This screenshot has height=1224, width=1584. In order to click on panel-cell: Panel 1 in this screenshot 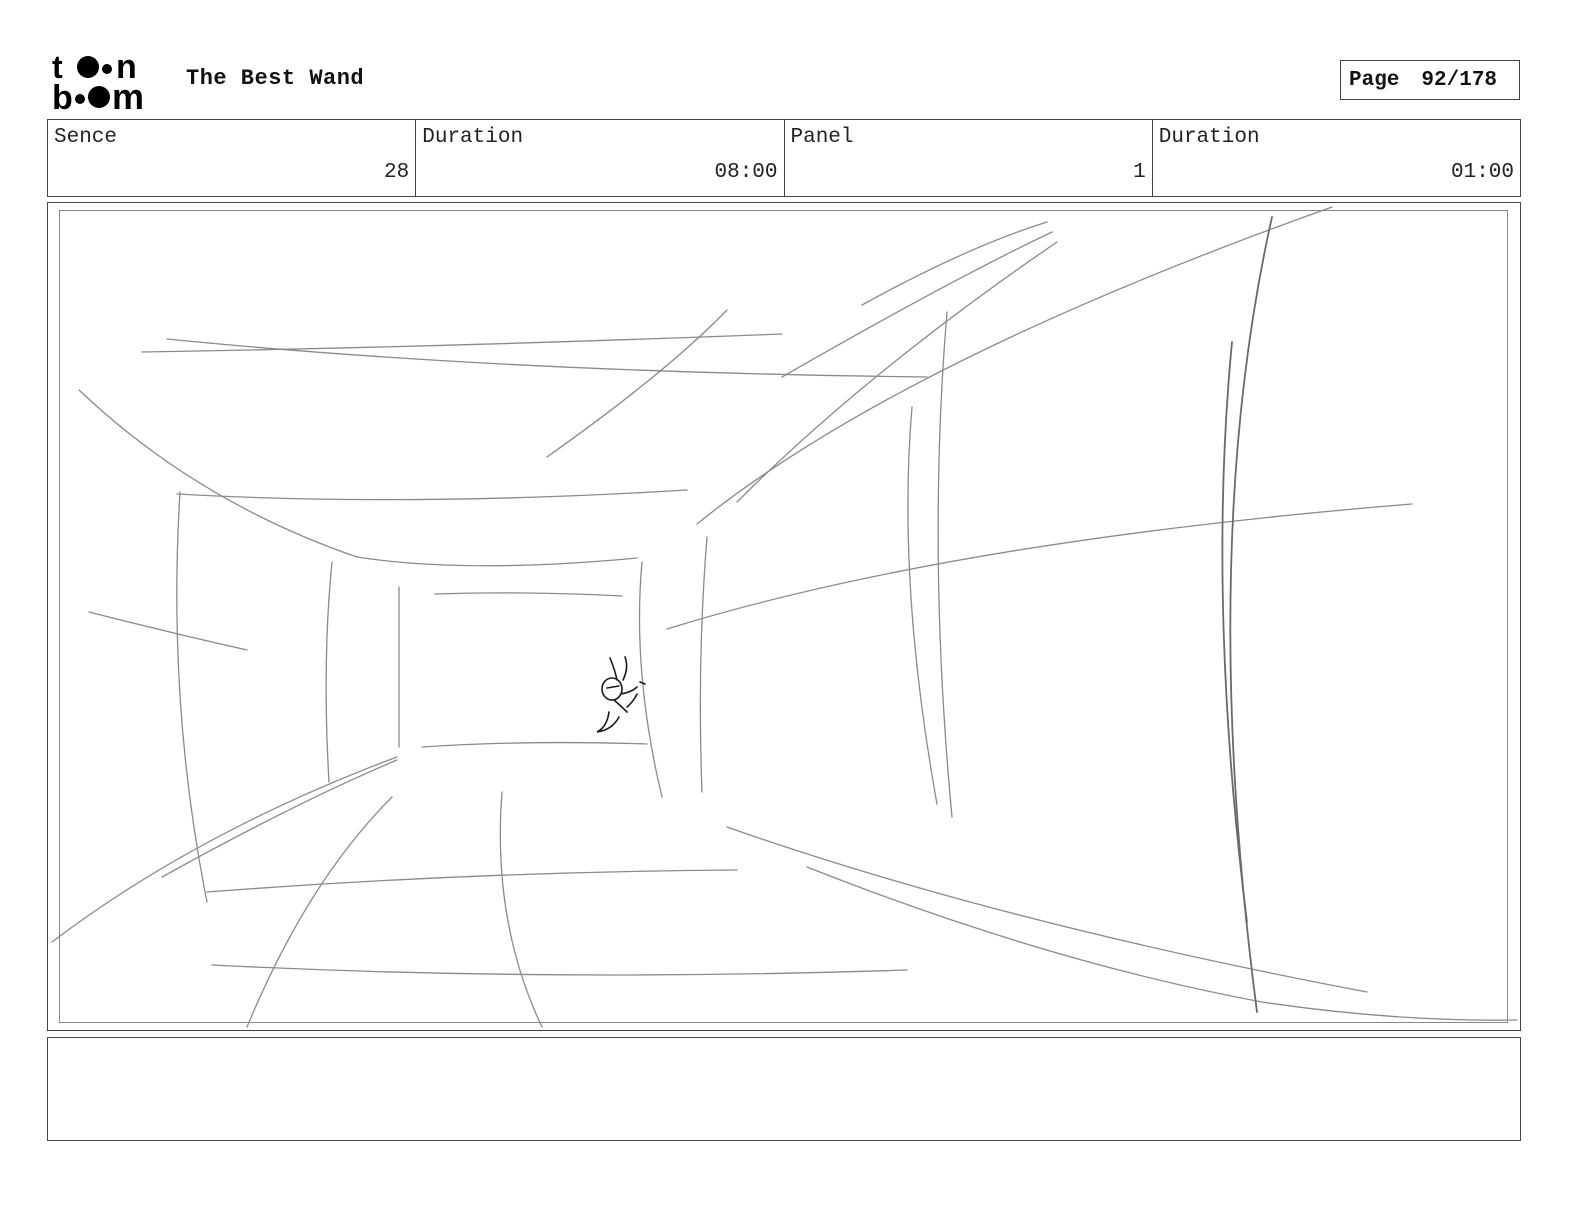, I will do `click(969, 158)`.